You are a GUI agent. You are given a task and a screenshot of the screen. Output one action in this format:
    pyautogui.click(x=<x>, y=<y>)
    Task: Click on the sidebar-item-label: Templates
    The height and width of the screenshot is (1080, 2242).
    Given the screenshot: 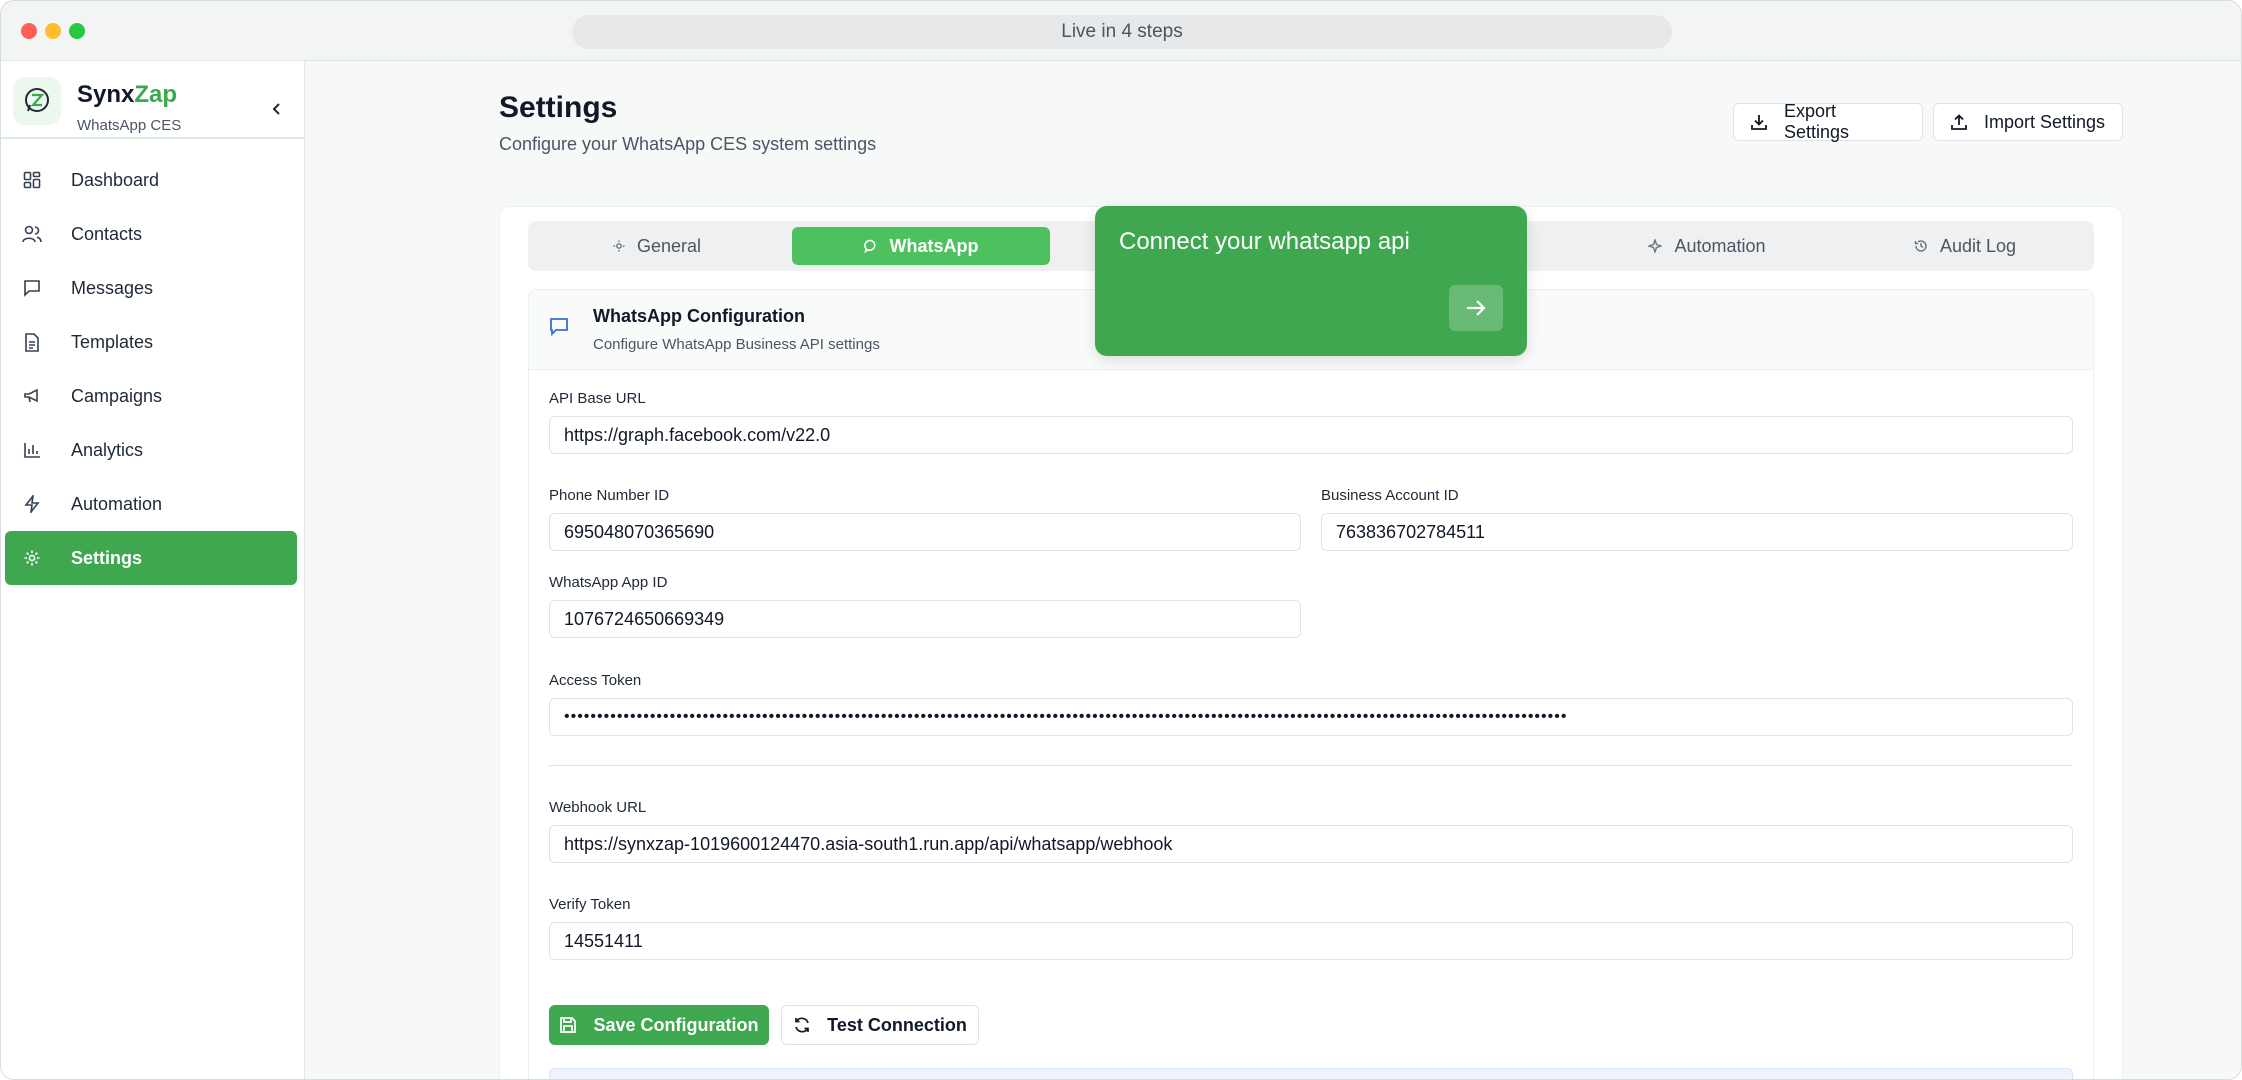 What is the action you would take?
    pyautogui.click(x=112, y=341)
    